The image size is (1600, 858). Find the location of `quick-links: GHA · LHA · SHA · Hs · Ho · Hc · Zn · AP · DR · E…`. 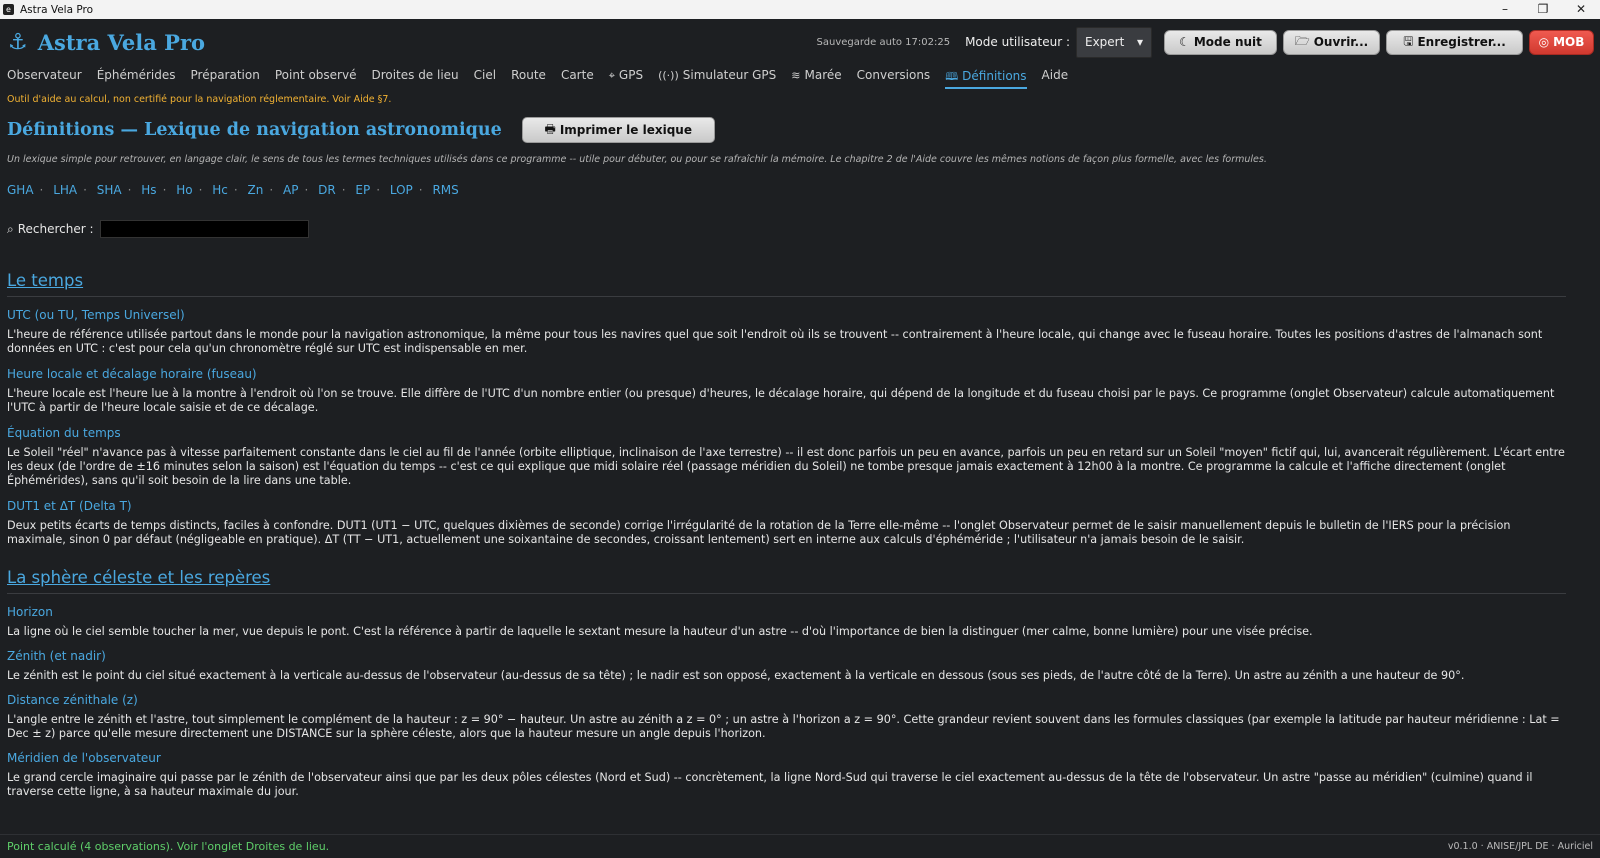

quick-links: GHA · LHA · SHA · Hs · Ho · Hc · Zn · AP · DR · E… is located at coordinates (233, 190).